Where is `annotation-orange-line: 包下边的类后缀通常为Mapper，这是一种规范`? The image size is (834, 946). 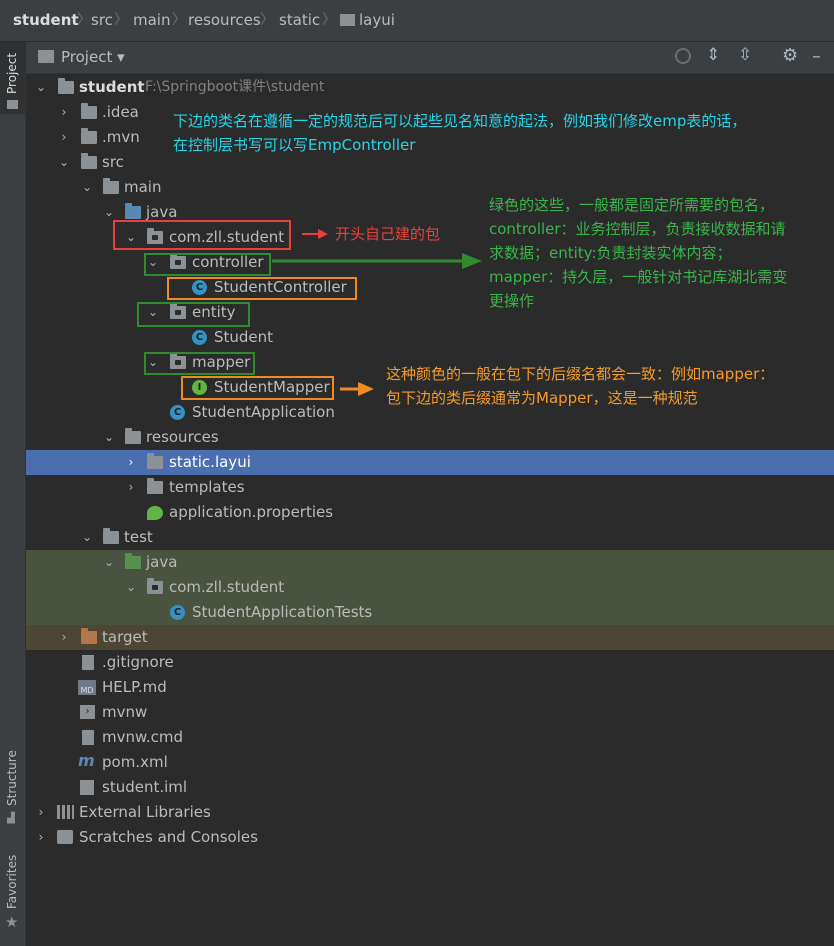
annotation-orange-line: 包下边的类后缀通常为Mapper，这是一种规范 is located at coordinates (542, 398).